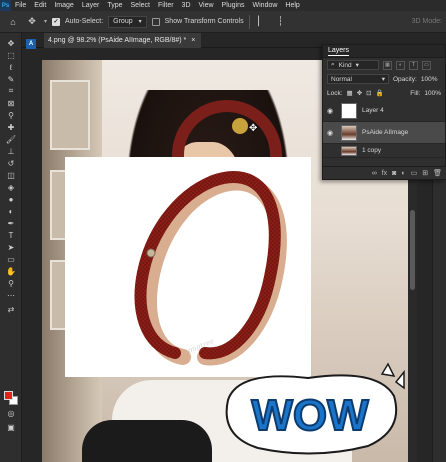 The height and width of the screenshot is (462, 446). I want to click on align-left-icon: ▏, so click(262, 22).